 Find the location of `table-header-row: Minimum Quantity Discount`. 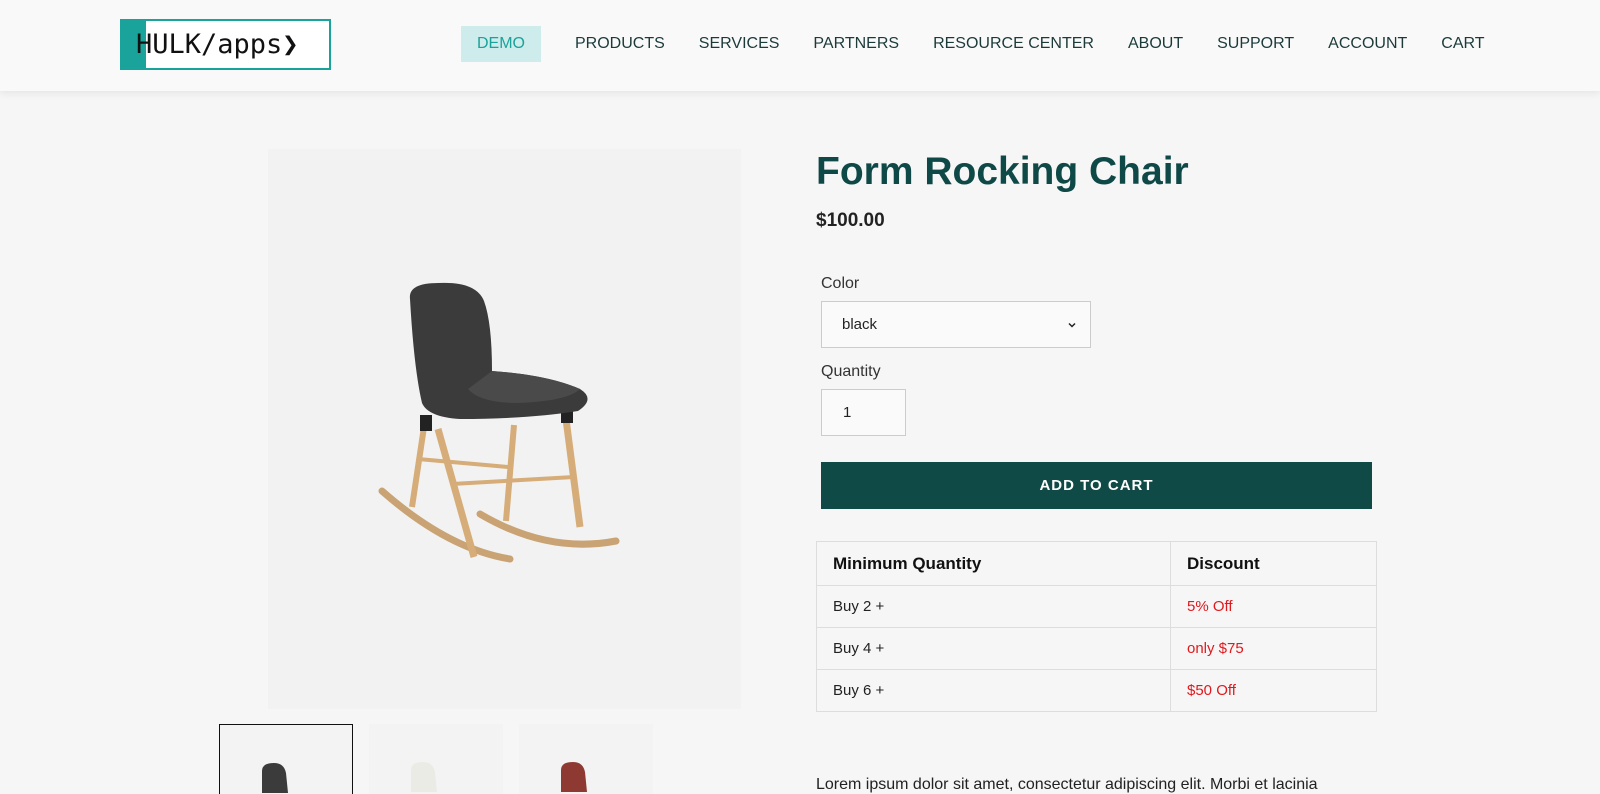

table-header-row: Minimum Quantity Discount is located at coordinates (1096, 563).